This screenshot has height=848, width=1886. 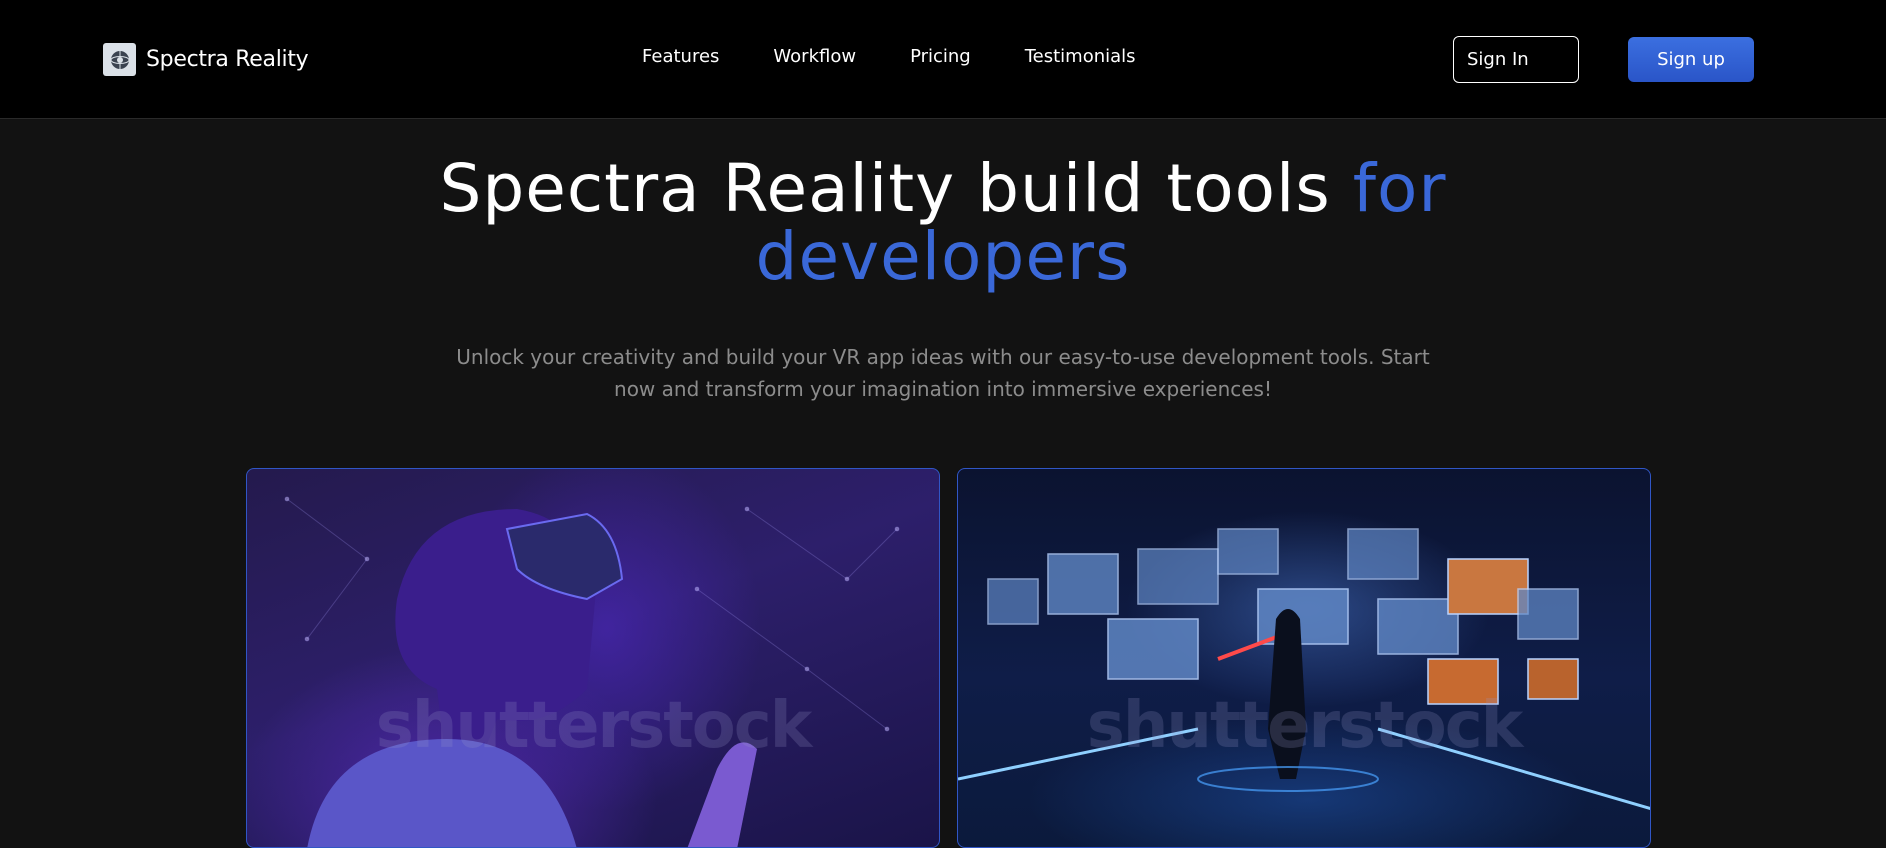 I want to click on vr-headset-illustration, so click(x=592, y=671).